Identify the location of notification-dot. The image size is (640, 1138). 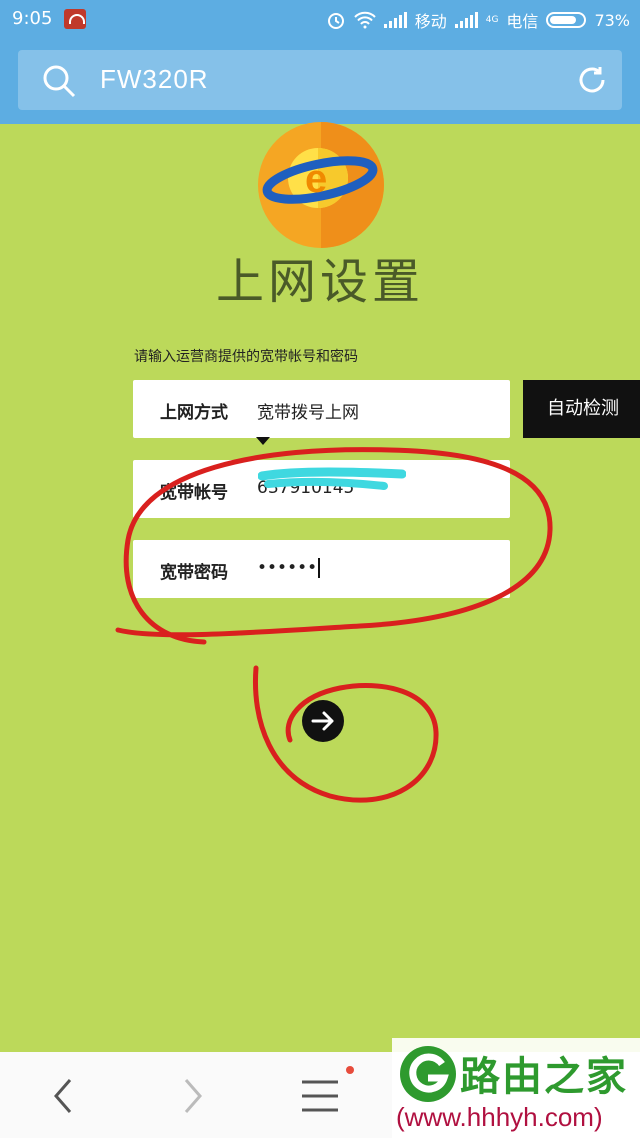
(350, 1070).